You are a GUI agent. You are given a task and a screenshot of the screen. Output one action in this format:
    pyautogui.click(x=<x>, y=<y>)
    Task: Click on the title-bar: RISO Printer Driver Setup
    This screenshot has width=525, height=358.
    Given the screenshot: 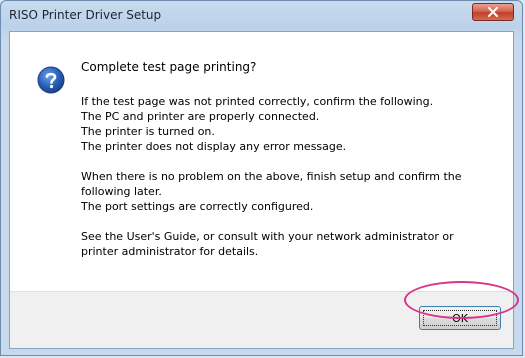 What is the action you would take?
    pyautogui.click(x=261, y=16)
    